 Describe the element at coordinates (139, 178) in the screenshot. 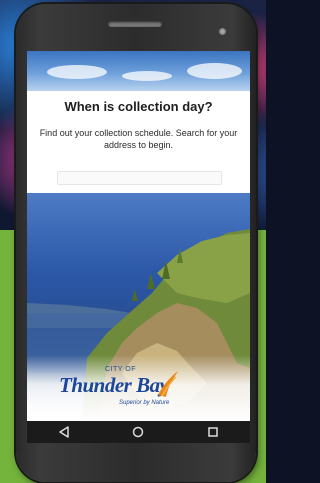

I see `address-search-input` at that location.